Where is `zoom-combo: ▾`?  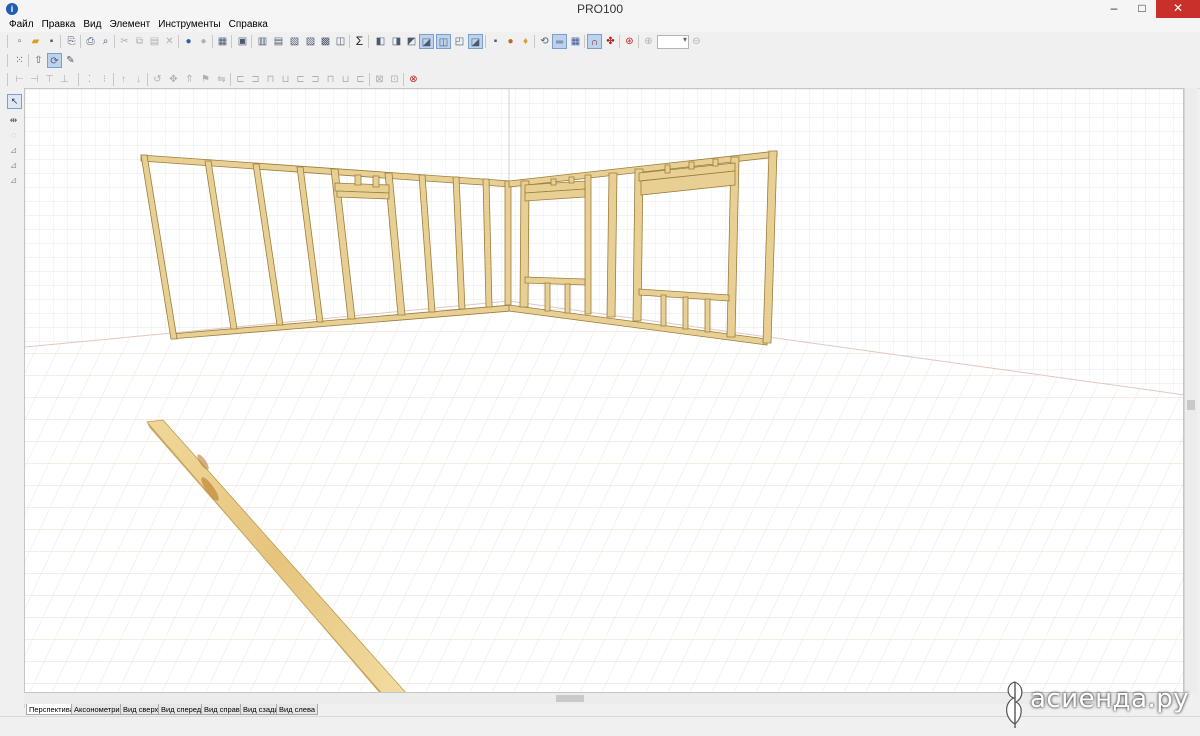 zoom-combo: ▾ is located at coordinates (673, 42).